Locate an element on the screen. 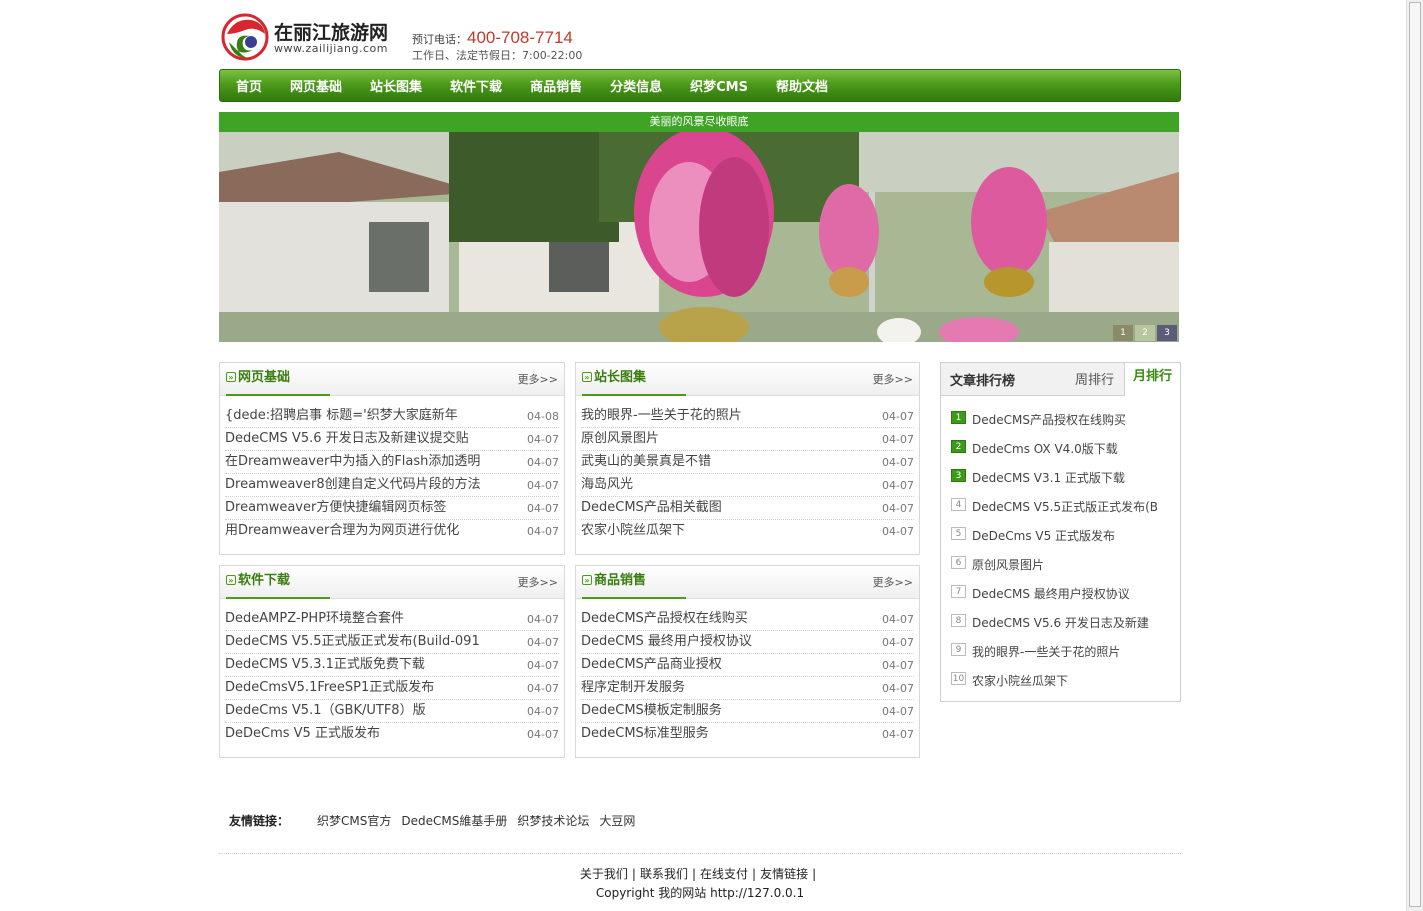 The height and width of the screenshot is (911, 1423). list-item: DedeCMS产品相关截图 04-07 is located at coordinates (747, 508).